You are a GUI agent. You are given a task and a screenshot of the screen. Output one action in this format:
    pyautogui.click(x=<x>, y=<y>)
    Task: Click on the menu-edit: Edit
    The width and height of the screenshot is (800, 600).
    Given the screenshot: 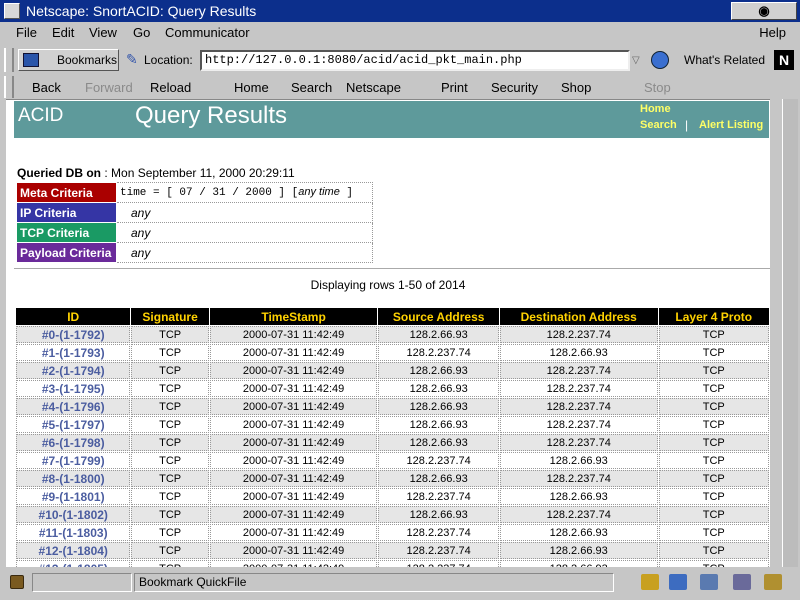 What is the action you would take?
    pyautogui.click(x=63, y=32)
    